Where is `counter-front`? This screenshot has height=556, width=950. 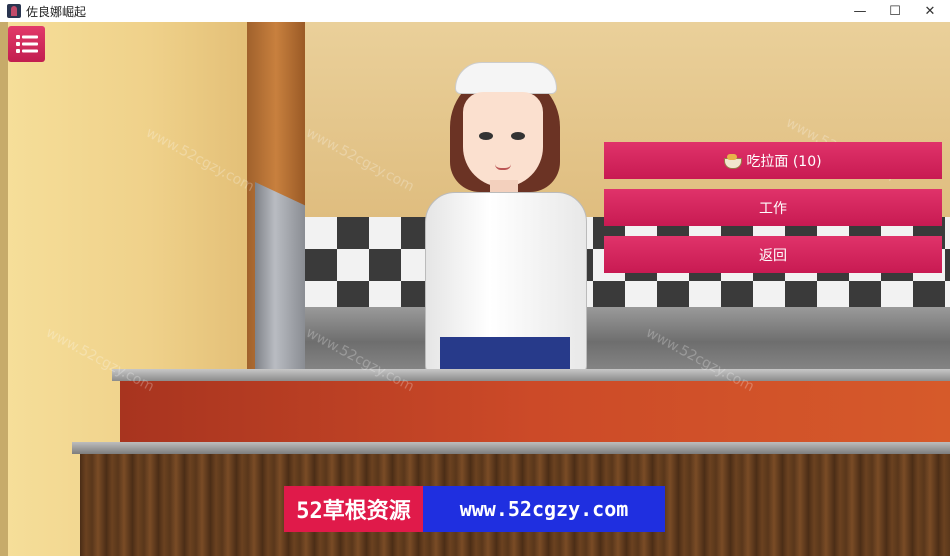
counter-front is located at coordinates (535, 413).